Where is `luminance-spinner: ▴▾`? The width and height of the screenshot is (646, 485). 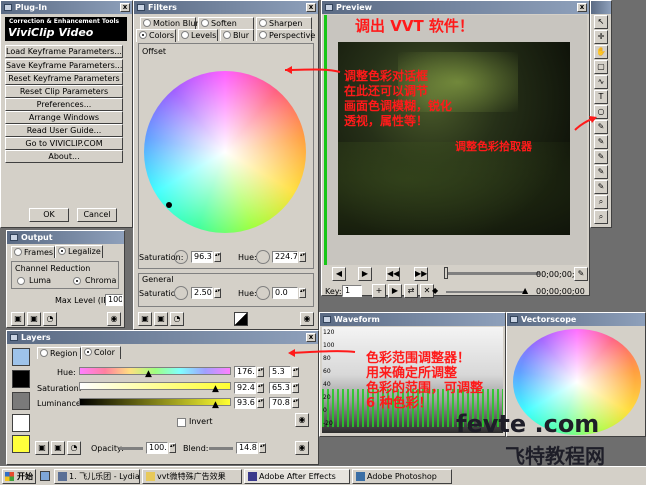
luminance-spinner: ▴▾ is located at coordinates (260, 403).